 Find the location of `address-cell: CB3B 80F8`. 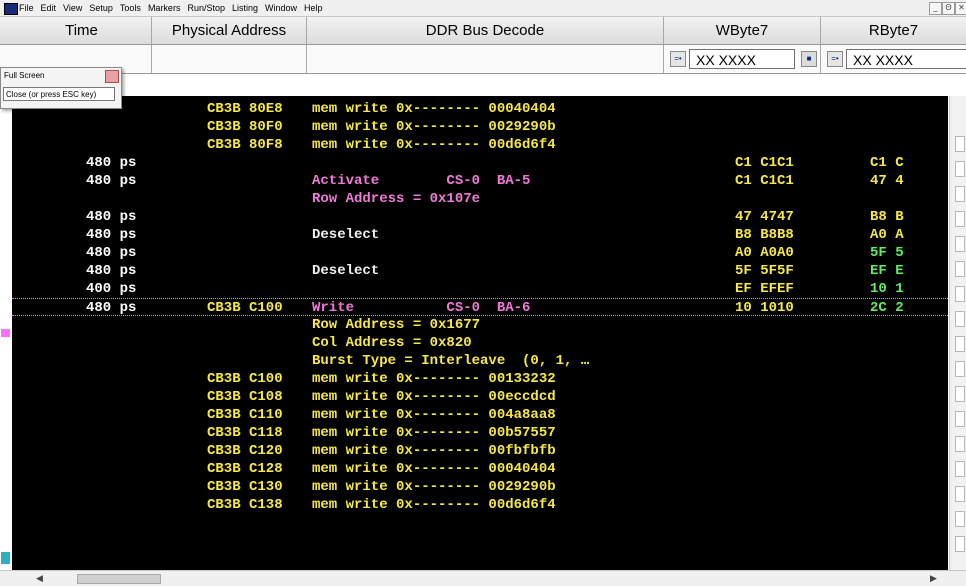

address-cell: CB3B 80F8 is located at coordinates (245, 145).